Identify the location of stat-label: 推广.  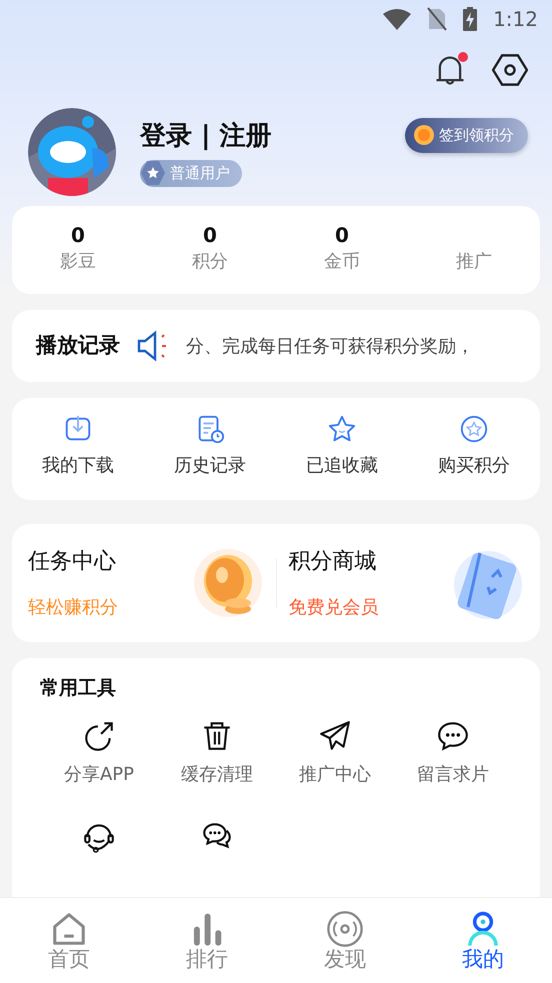
(474, 261).